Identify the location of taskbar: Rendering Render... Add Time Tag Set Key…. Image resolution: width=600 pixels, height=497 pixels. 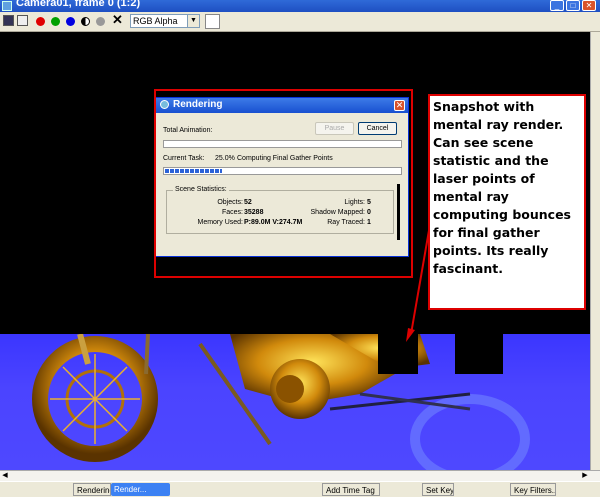
(300, 489).